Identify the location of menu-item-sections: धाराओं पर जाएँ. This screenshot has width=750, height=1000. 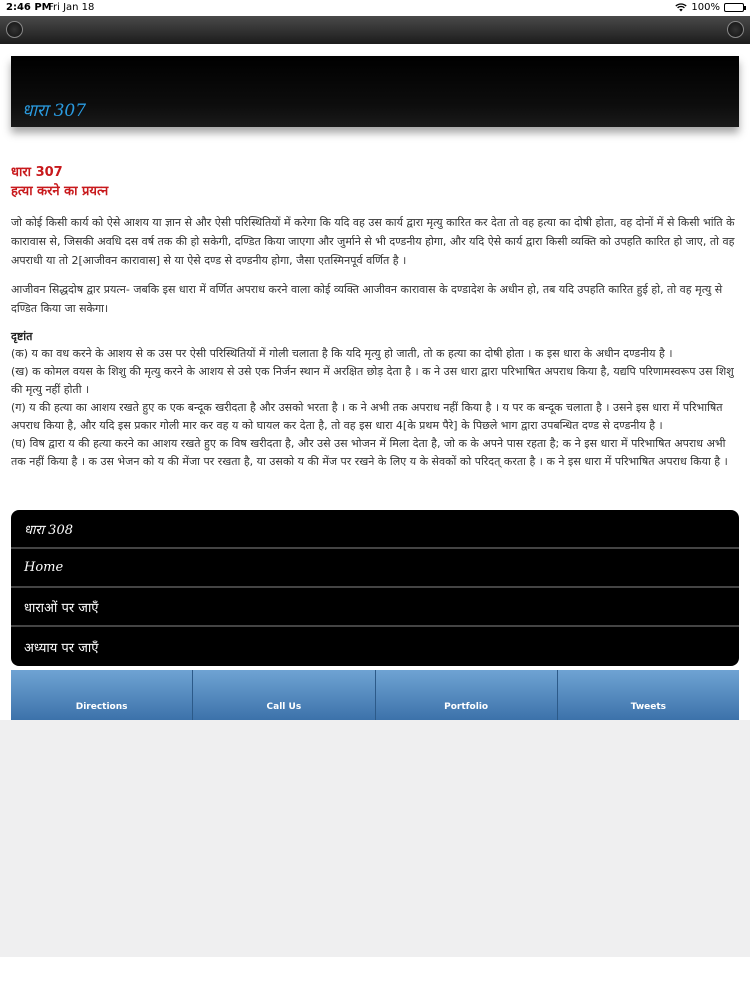
(375, 607).